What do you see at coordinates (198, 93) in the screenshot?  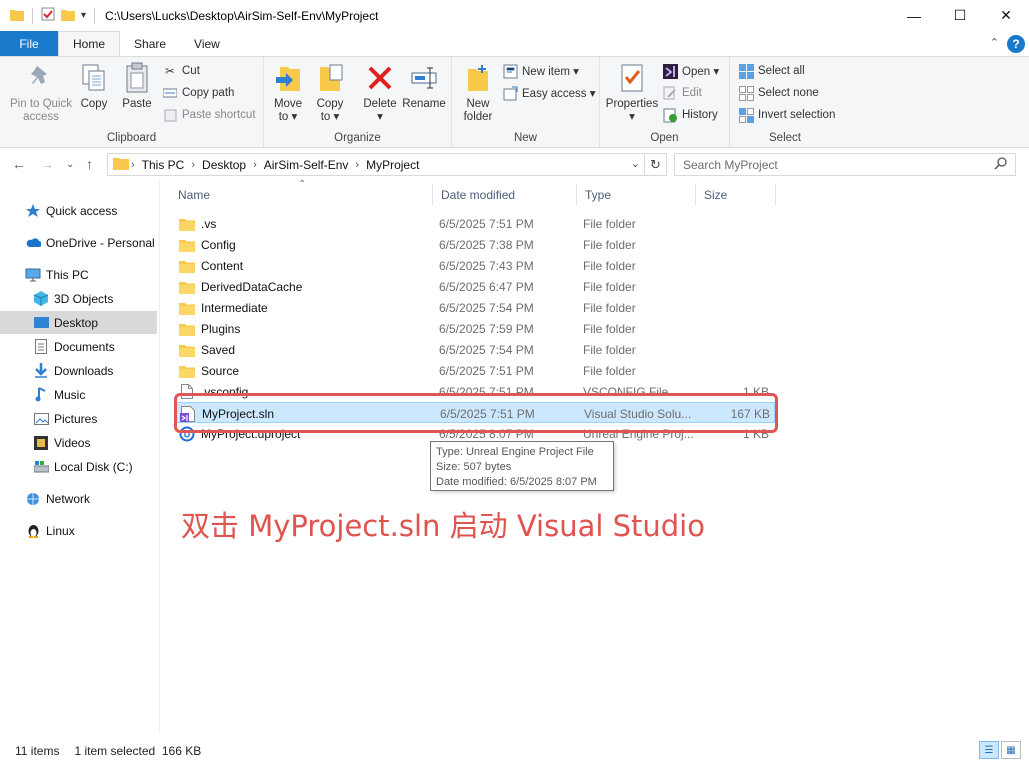 I see `copy-path-button: Copy path` at bounding box center [198, 93].